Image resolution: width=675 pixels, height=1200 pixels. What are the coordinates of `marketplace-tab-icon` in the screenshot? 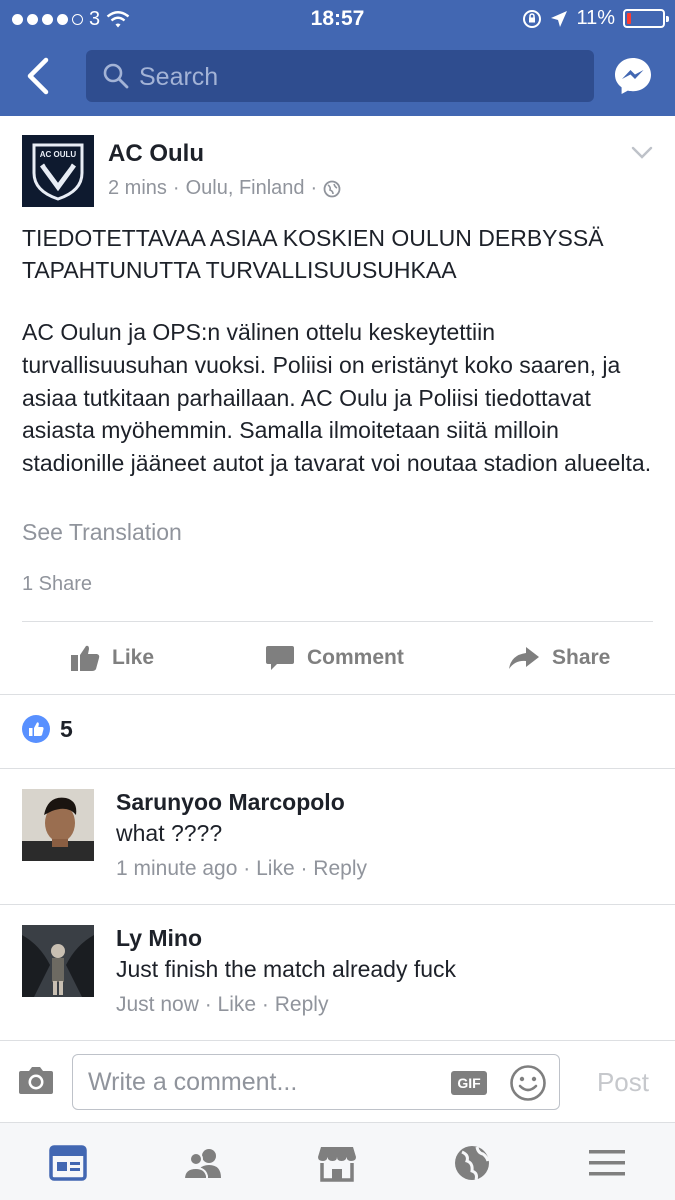 It's located at (337, 1163).